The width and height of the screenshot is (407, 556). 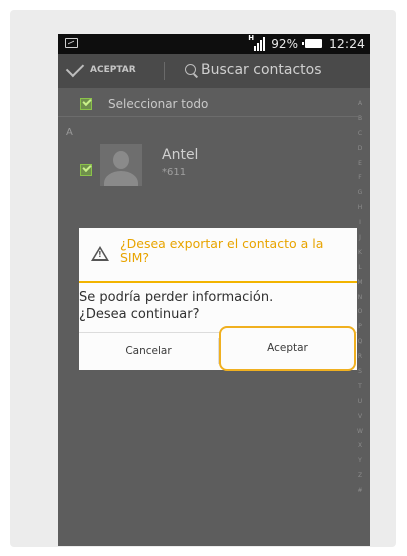 I want to click on contact-name: Antel, so click(x=180, y=155).